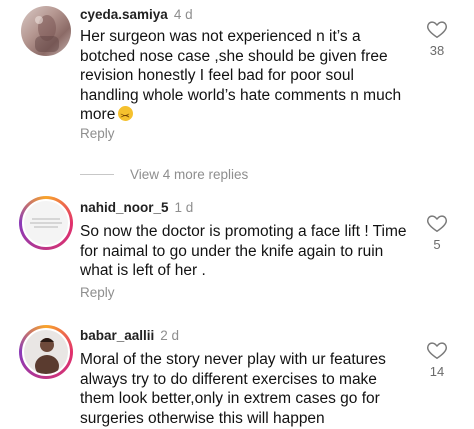  I want to click on like-count: 14, so click(437, 371).